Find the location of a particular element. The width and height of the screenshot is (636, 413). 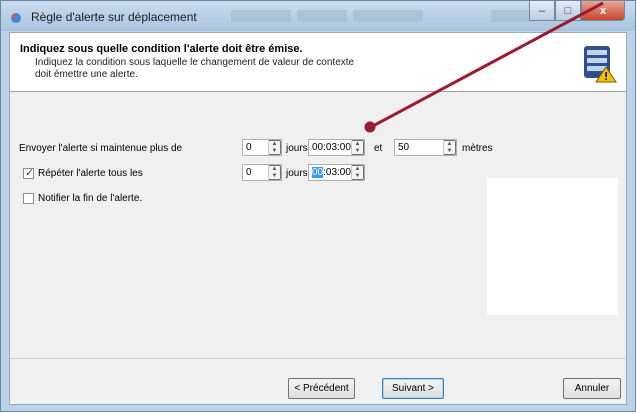

close-button: x is located at coordinates (603, 11).